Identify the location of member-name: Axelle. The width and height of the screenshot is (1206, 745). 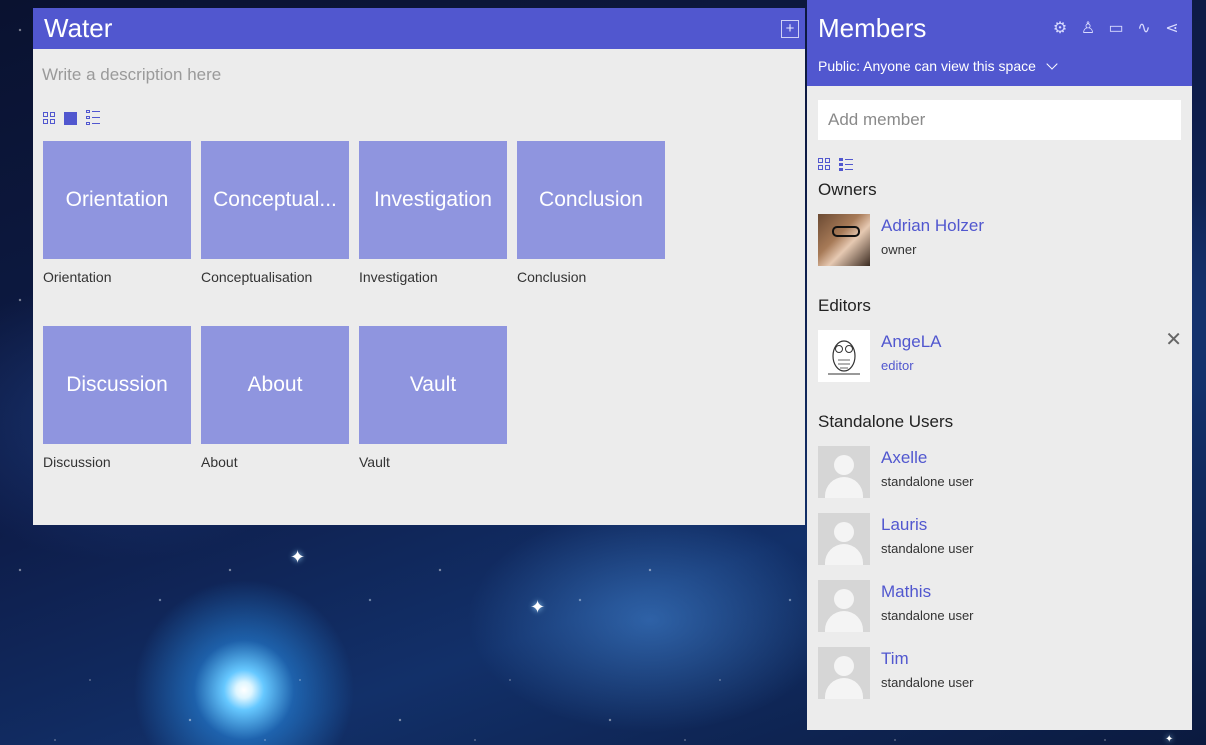
(927, 458).